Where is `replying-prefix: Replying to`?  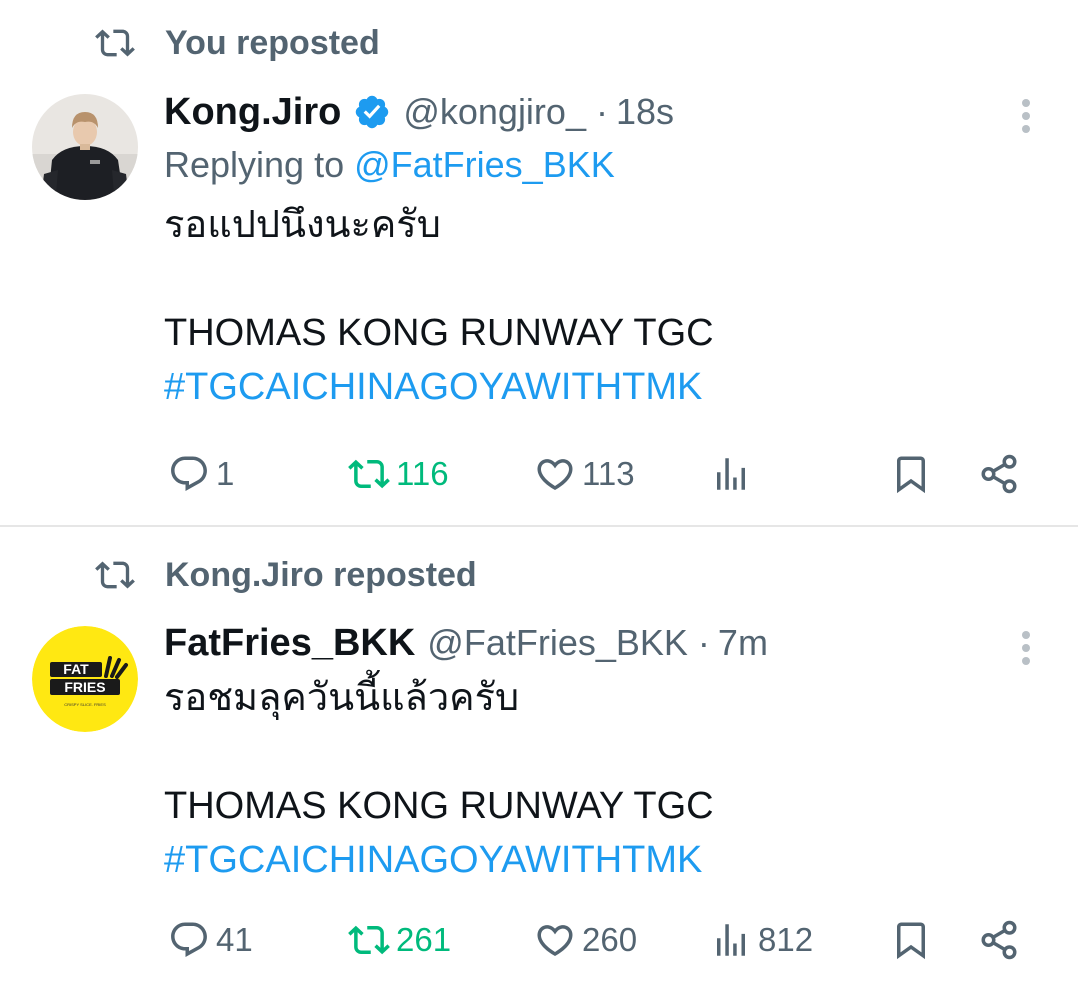
replying-prefix: Replying to is located at coordinates (254, 164).